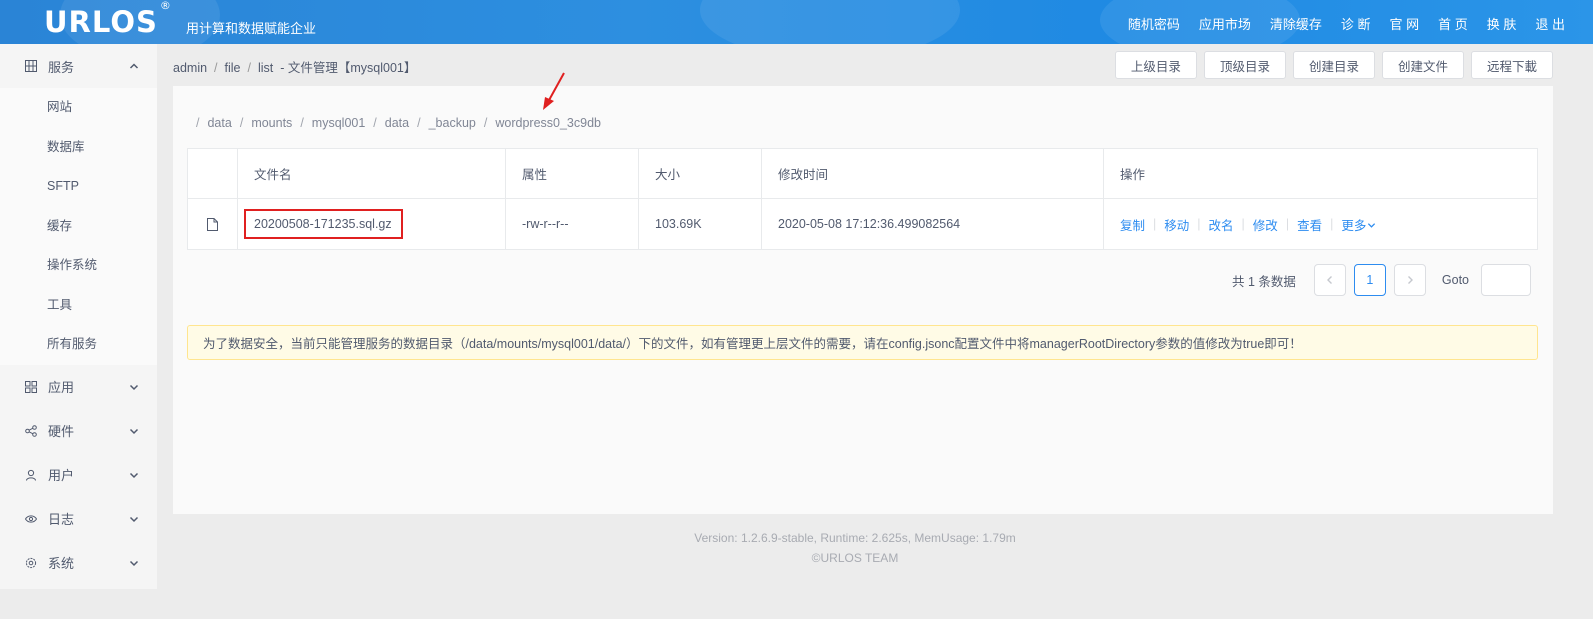 This screenshot has width=1593, height=619. I want to click on breadcrumb-dash: -, so click(282, 68).